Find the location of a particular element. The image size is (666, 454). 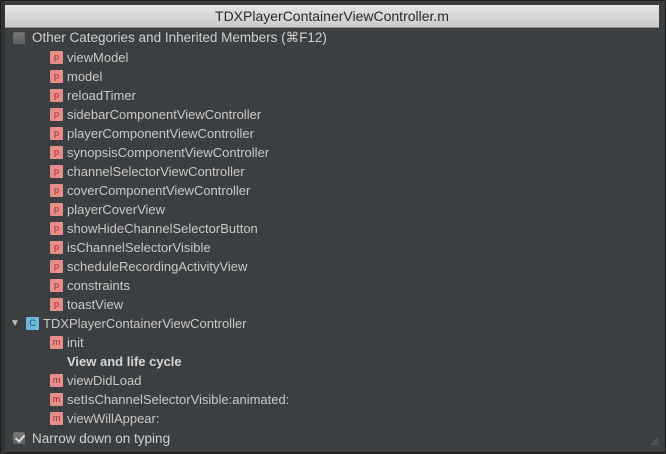

resize-grip-icon is located at coordinates (654, 441).